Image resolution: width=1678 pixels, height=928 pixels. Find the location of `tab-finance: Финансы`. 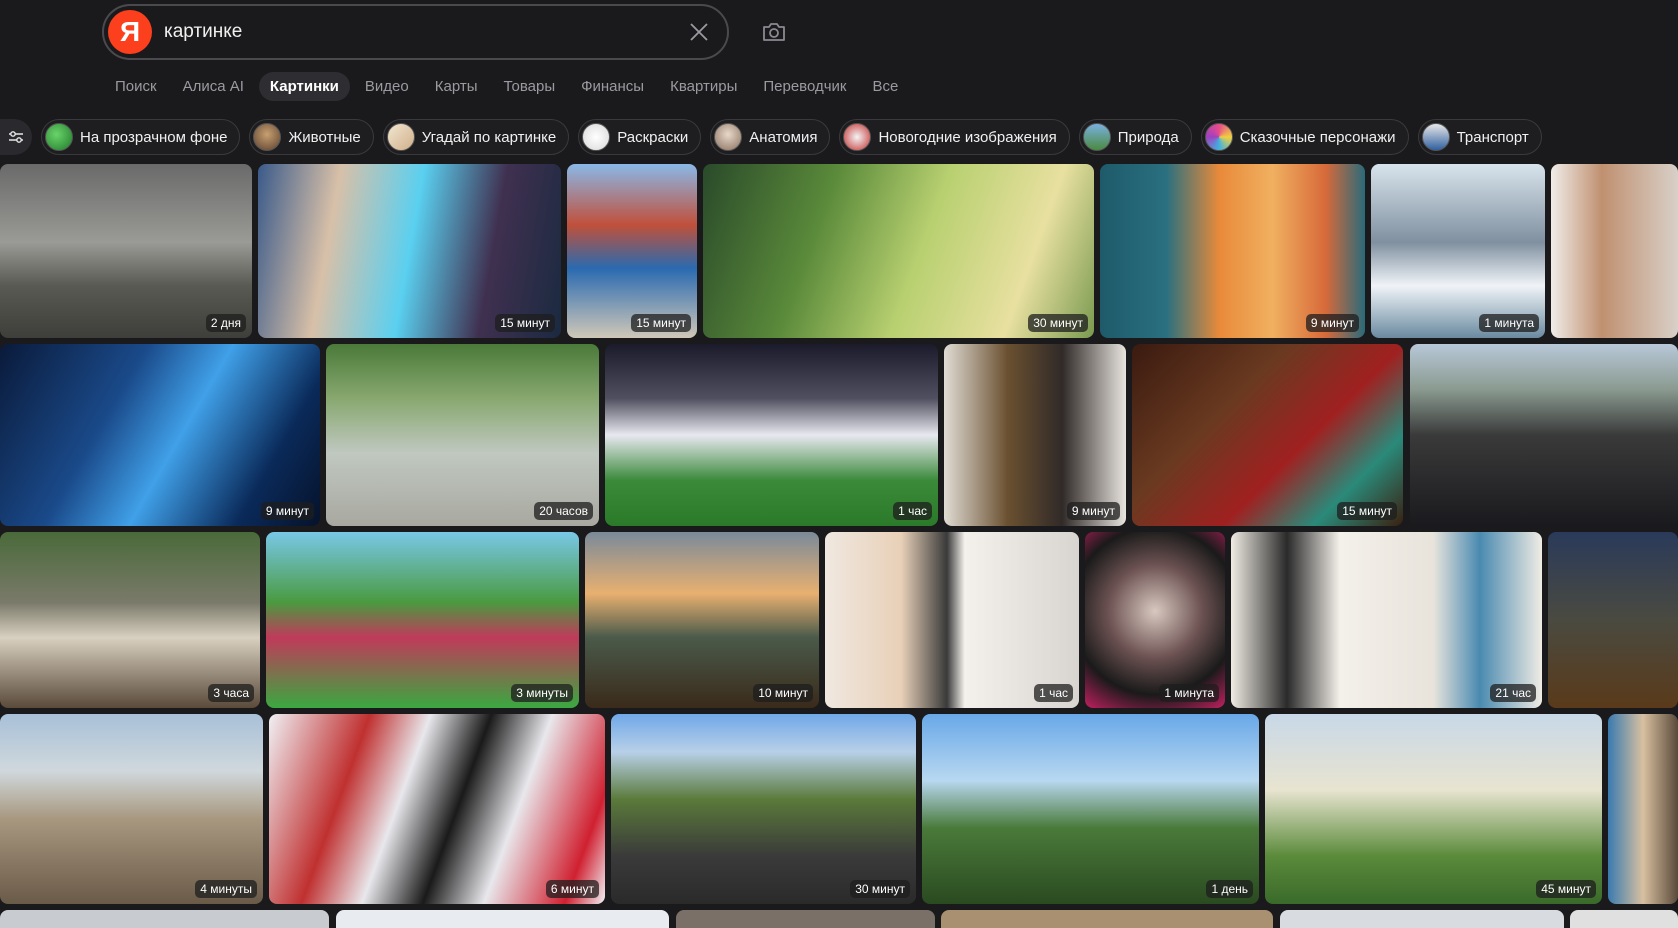

tab-finance: Финансы is located at coordinates (612, 86).